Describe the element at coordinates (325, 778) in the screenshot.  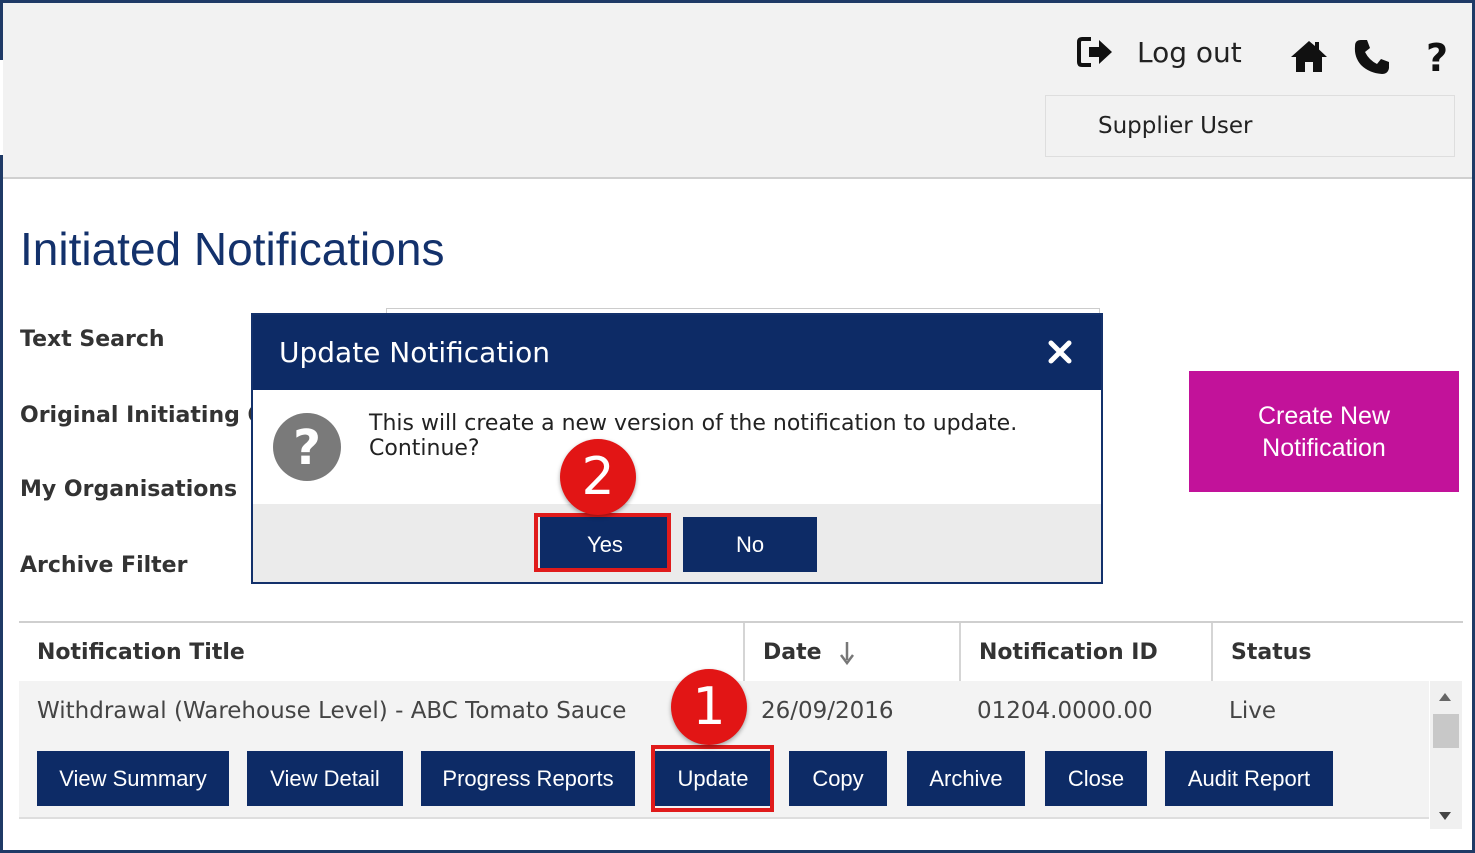
I see `view-detail-button: View Detail` at that location.